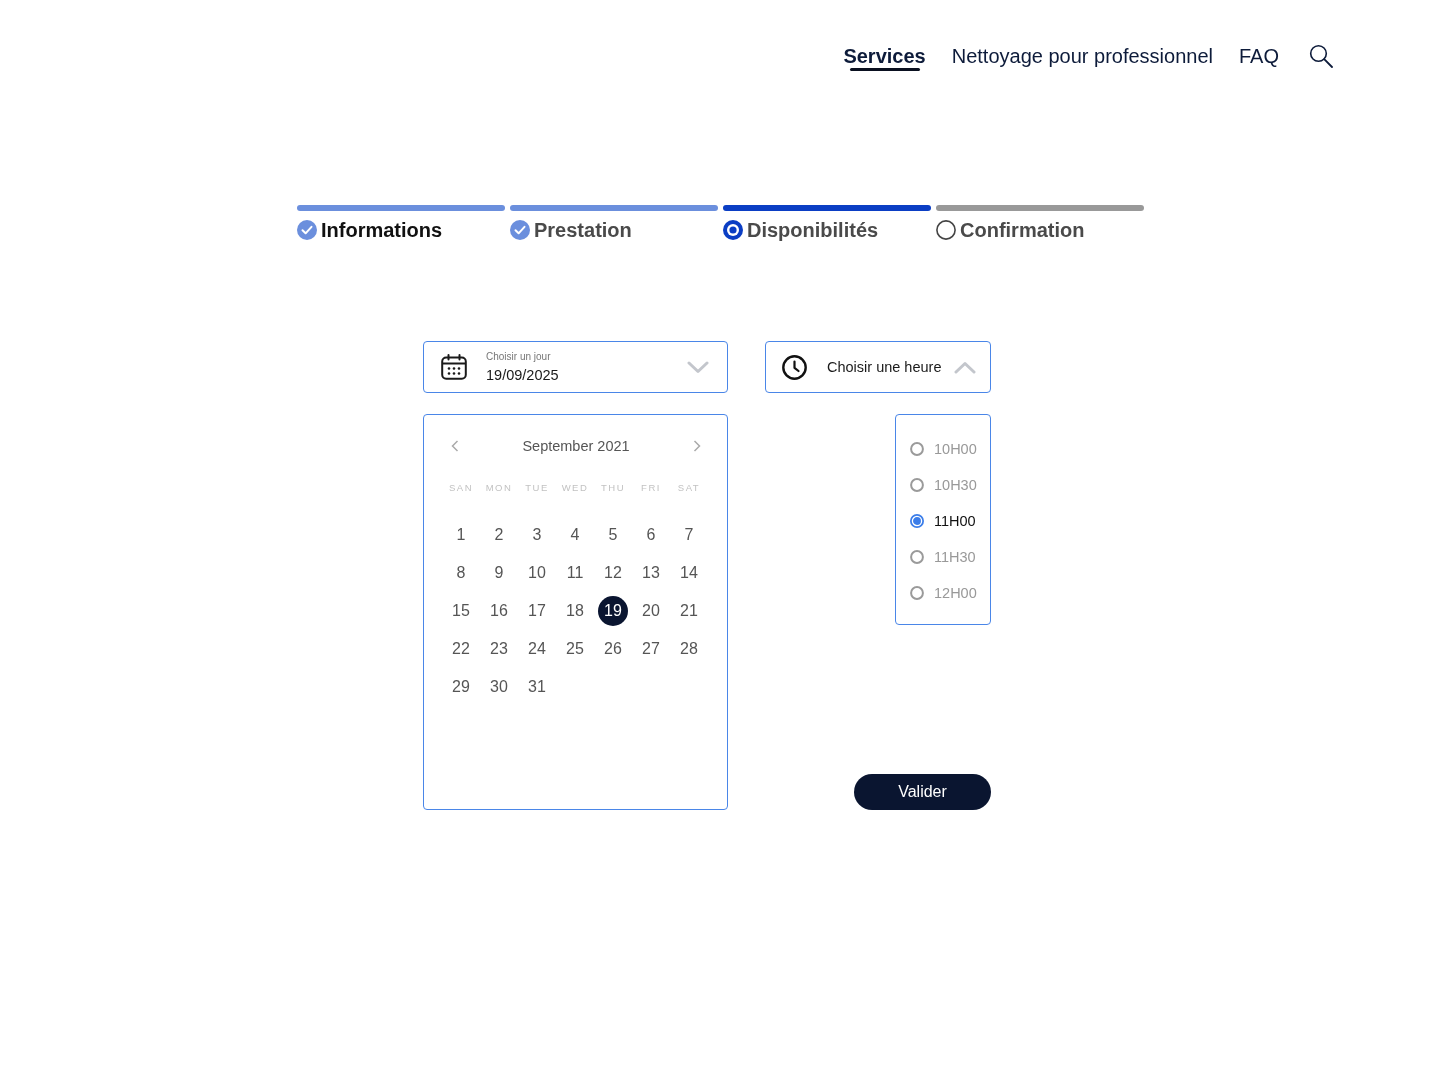  Describe the element at coordinates (461, 649) in the screenshot. I see `calendar-day: 22` at that location.